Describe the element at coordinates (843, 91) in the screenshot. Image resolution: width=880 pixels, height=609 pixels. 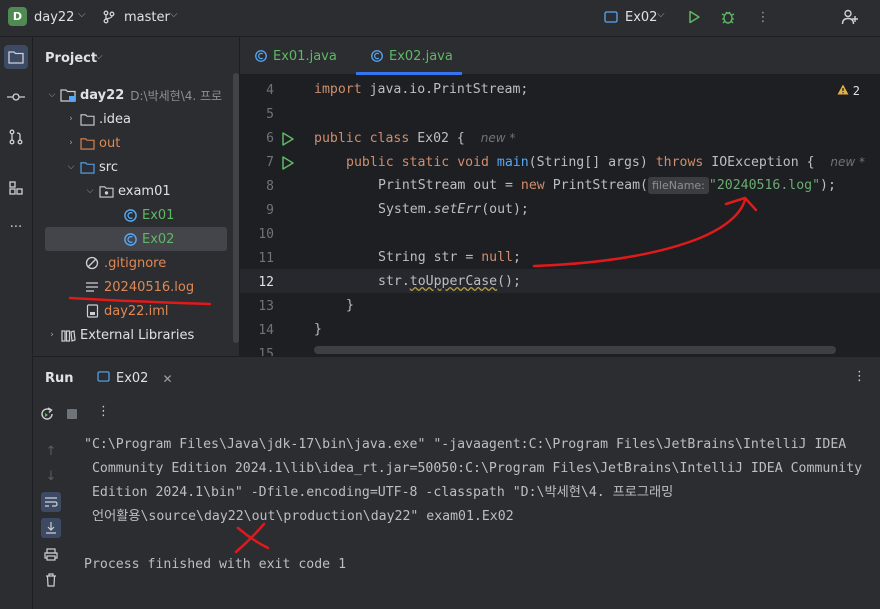
I see `warning-icon` at that location.